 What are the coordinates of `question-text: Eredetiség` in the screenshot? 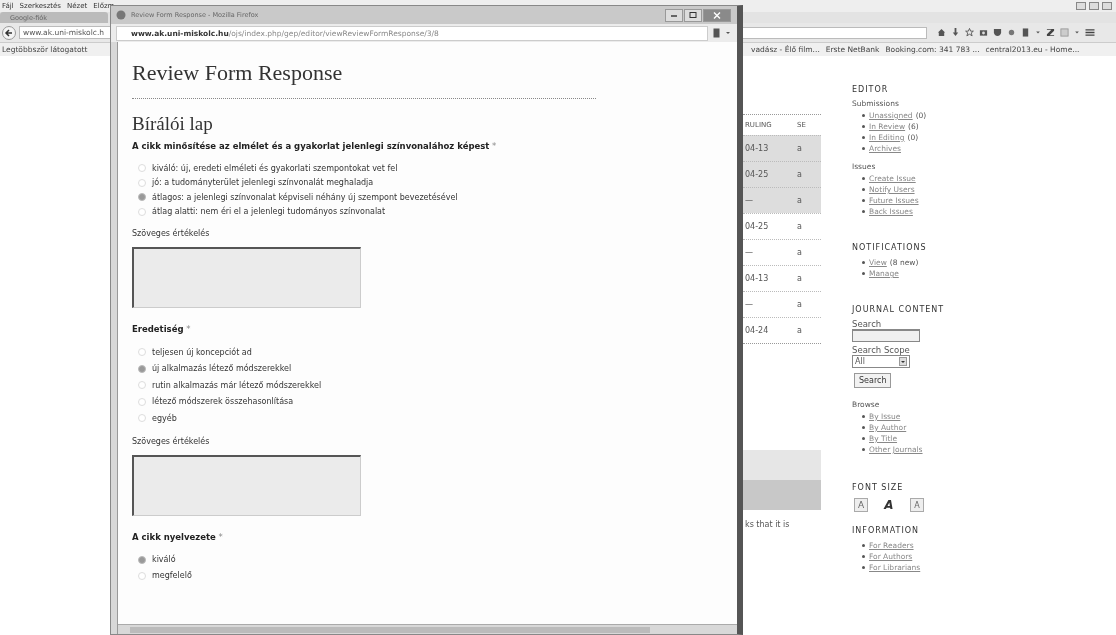 It's located at (158, 329).